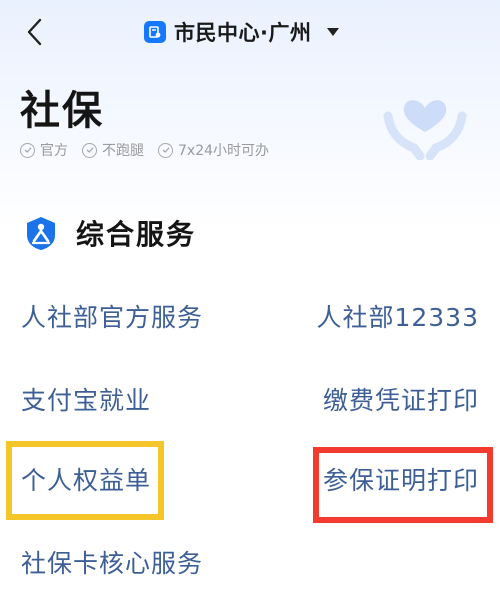  Describe the element at coordinates (86, 401) in the screenshot. I see `service-alipay-employment: 支付宝就业` at that location.